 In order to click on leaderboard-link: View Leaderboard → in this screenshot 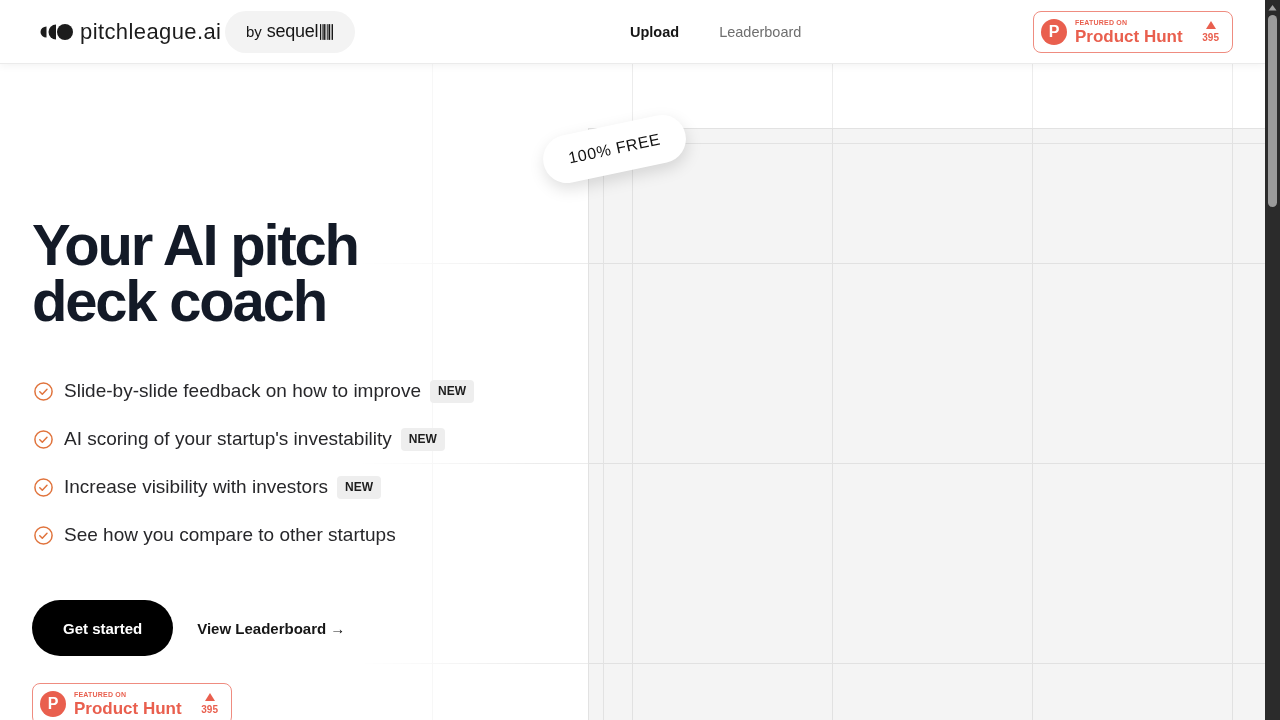, I will do `click(271, 628)`.